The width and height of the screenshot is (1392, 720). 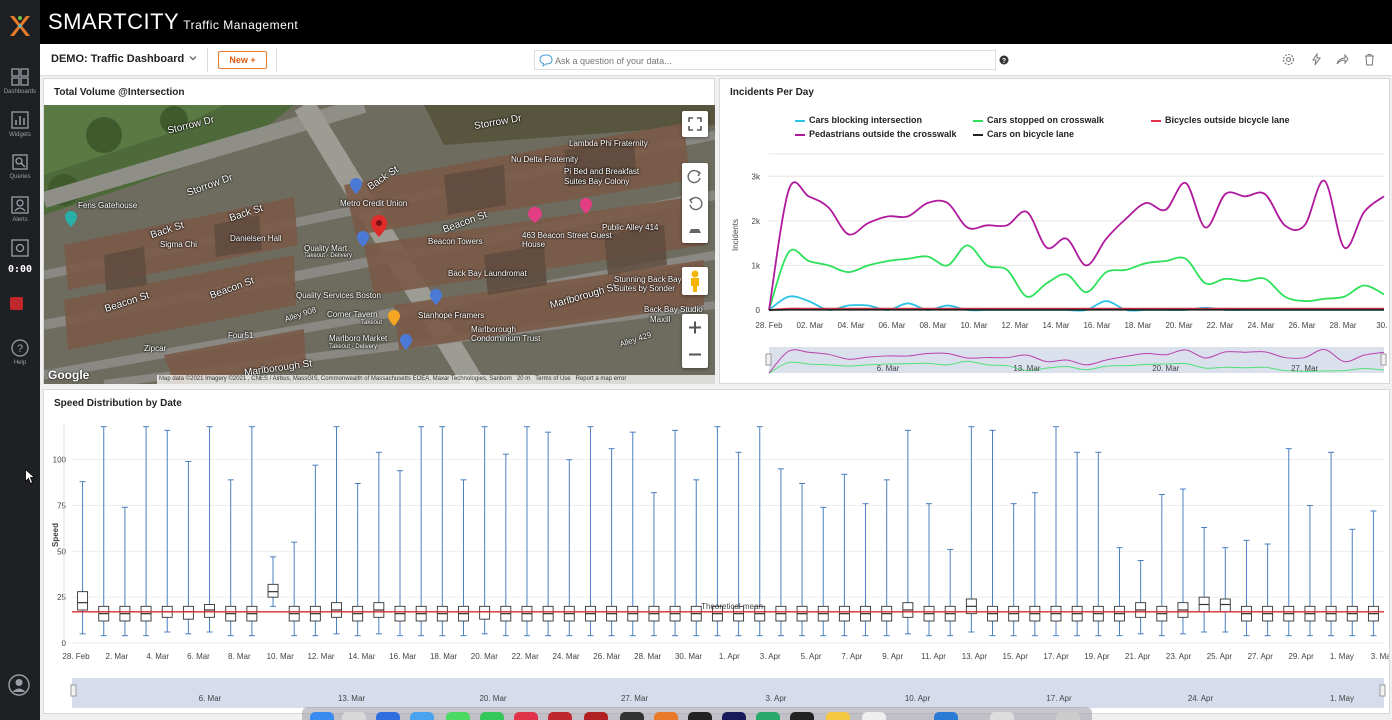 I want to click on flash-icon, so click(x=1316, y=59).